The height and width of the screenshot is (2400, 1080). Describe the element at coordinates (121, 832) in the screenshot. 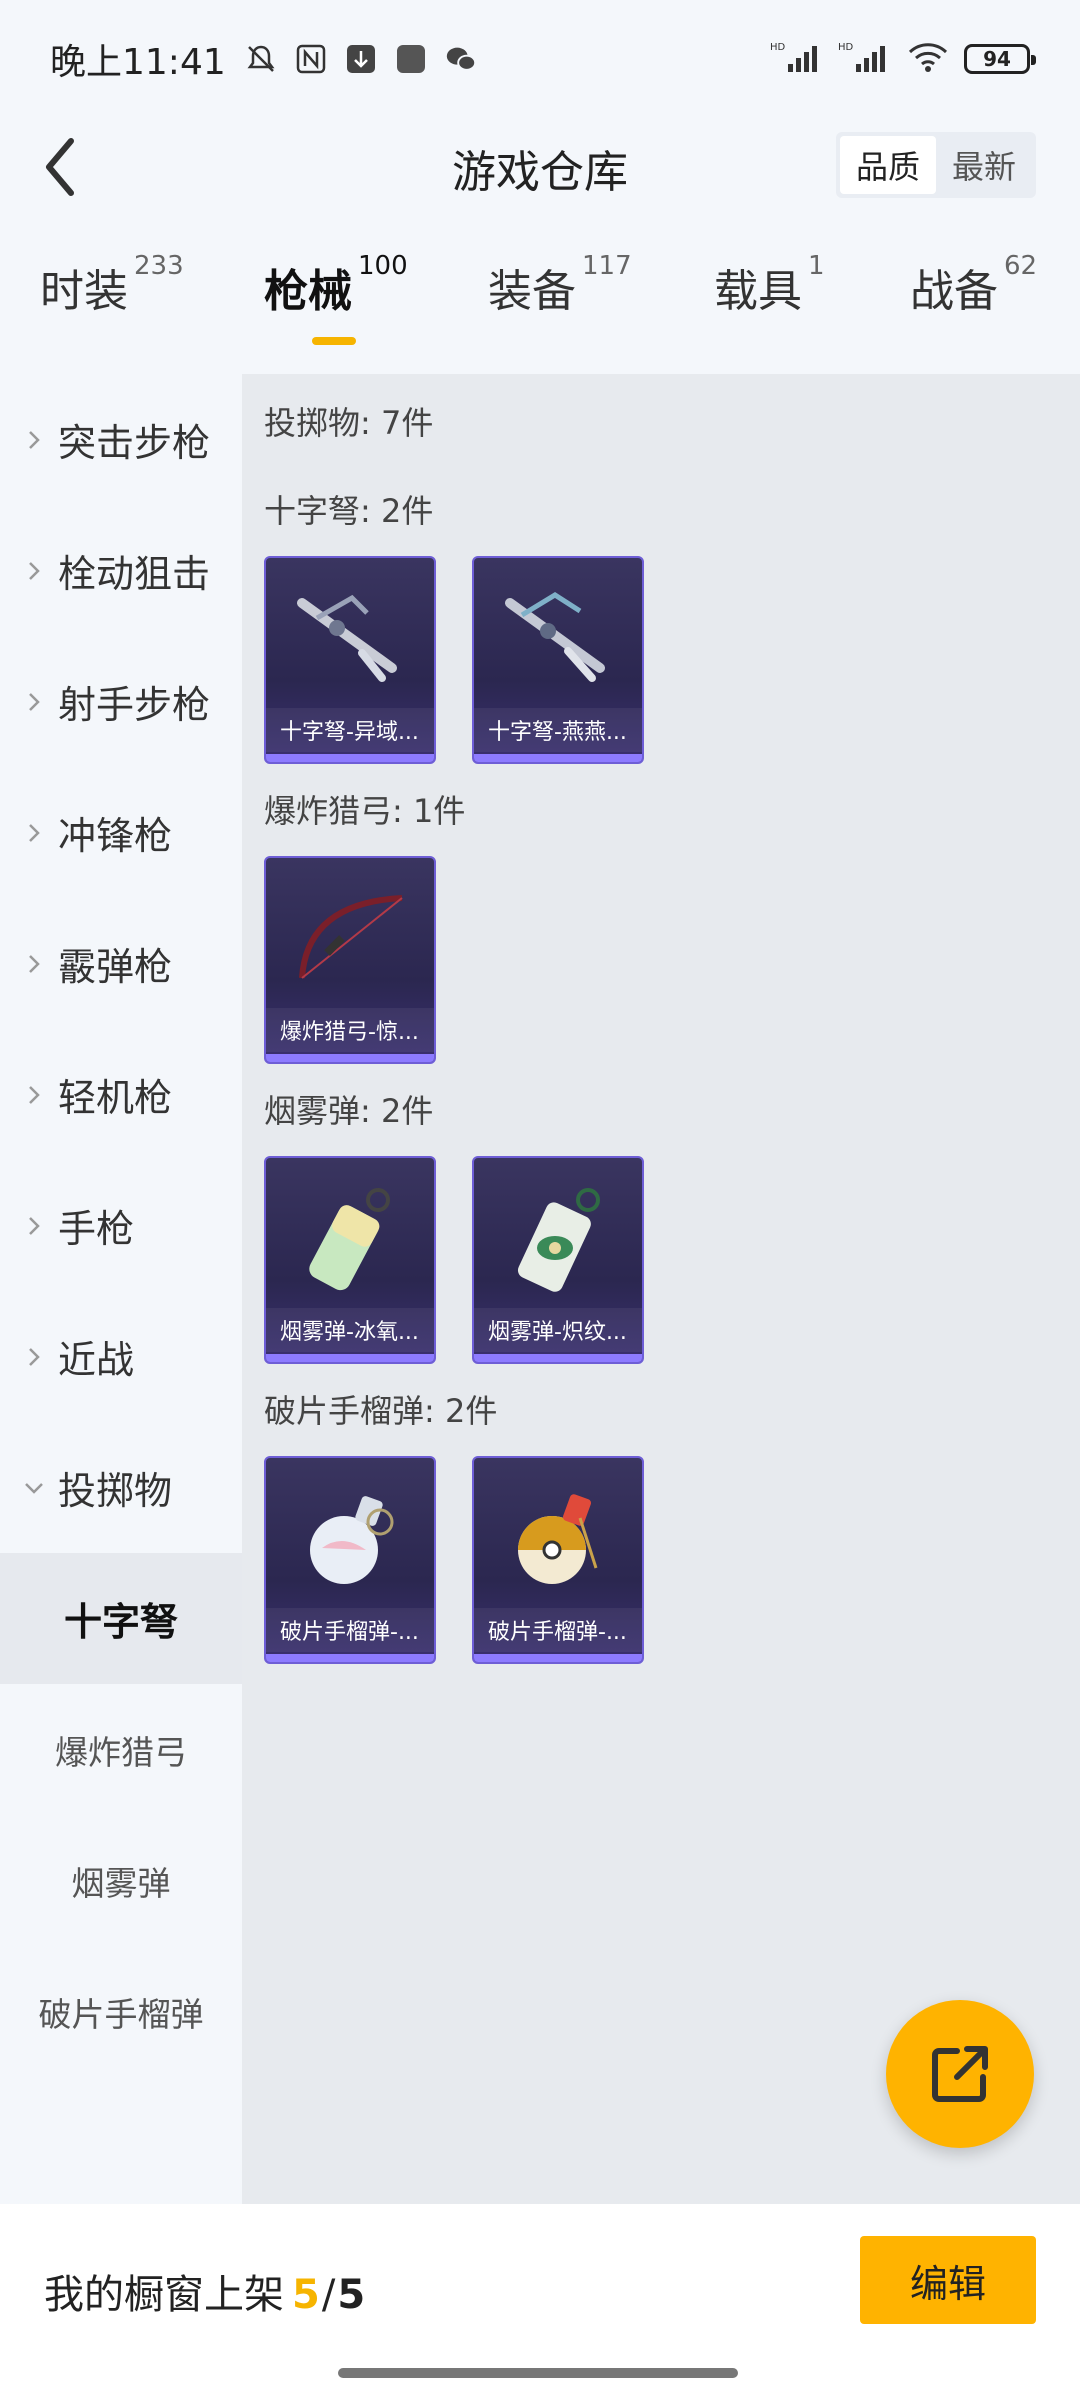

I see `sidebar-item-smg: 冲锋枪` at that location.